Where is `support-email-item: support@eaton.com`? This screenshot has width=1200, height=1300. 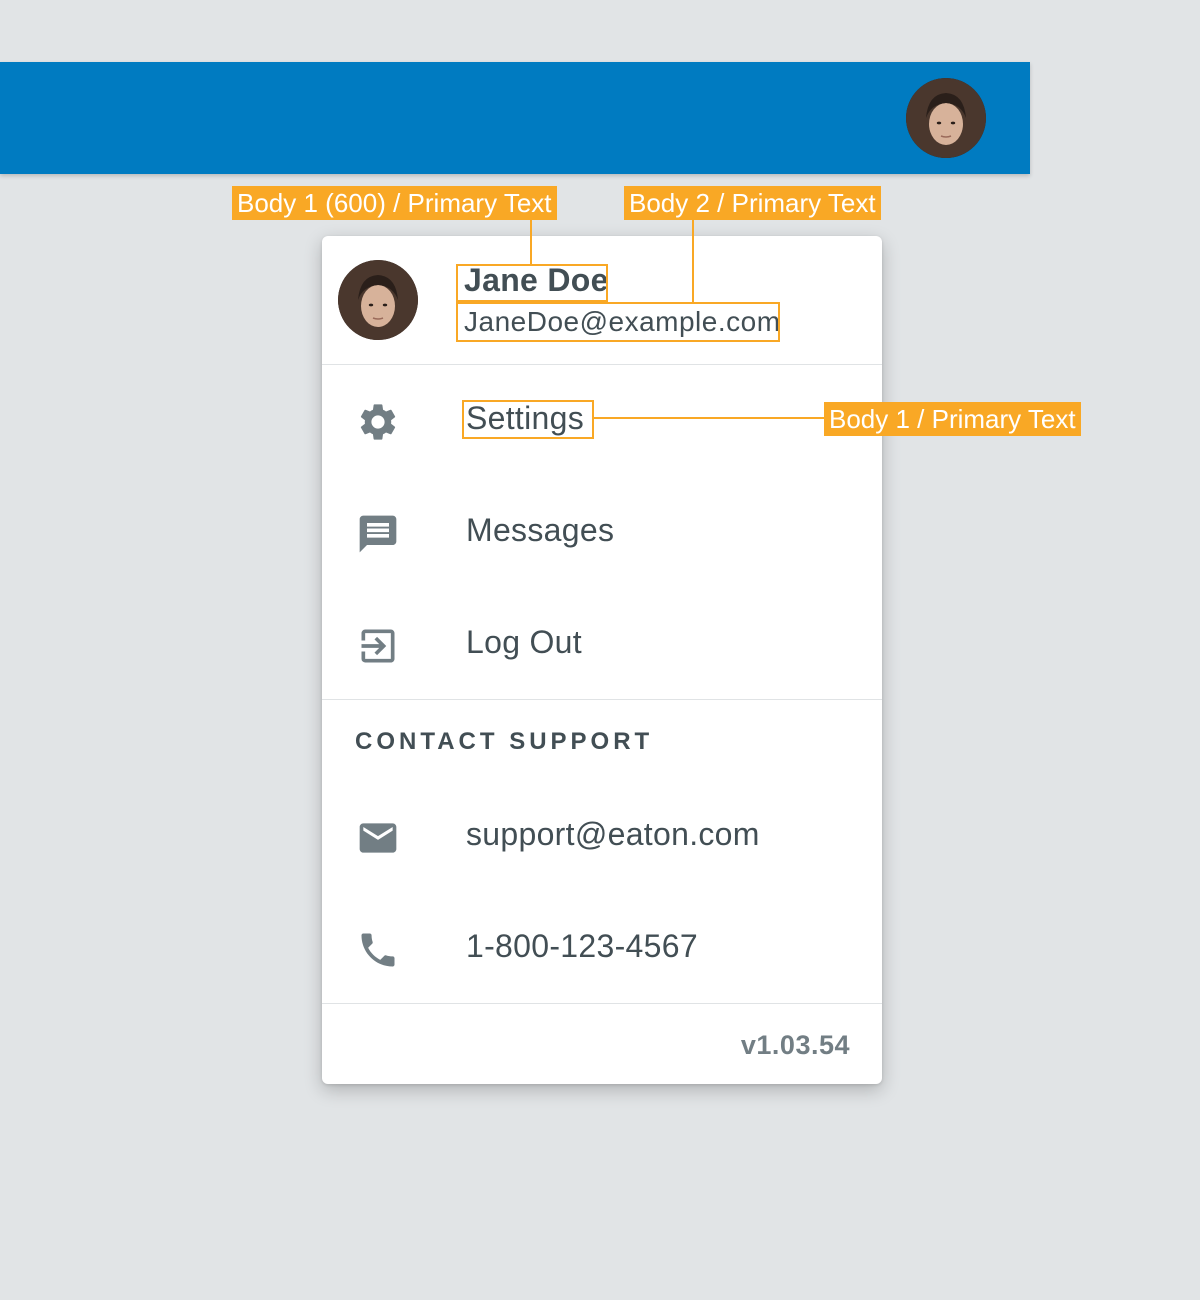 support-email-item: support@eaton.com is located at coordinates (602, 836).